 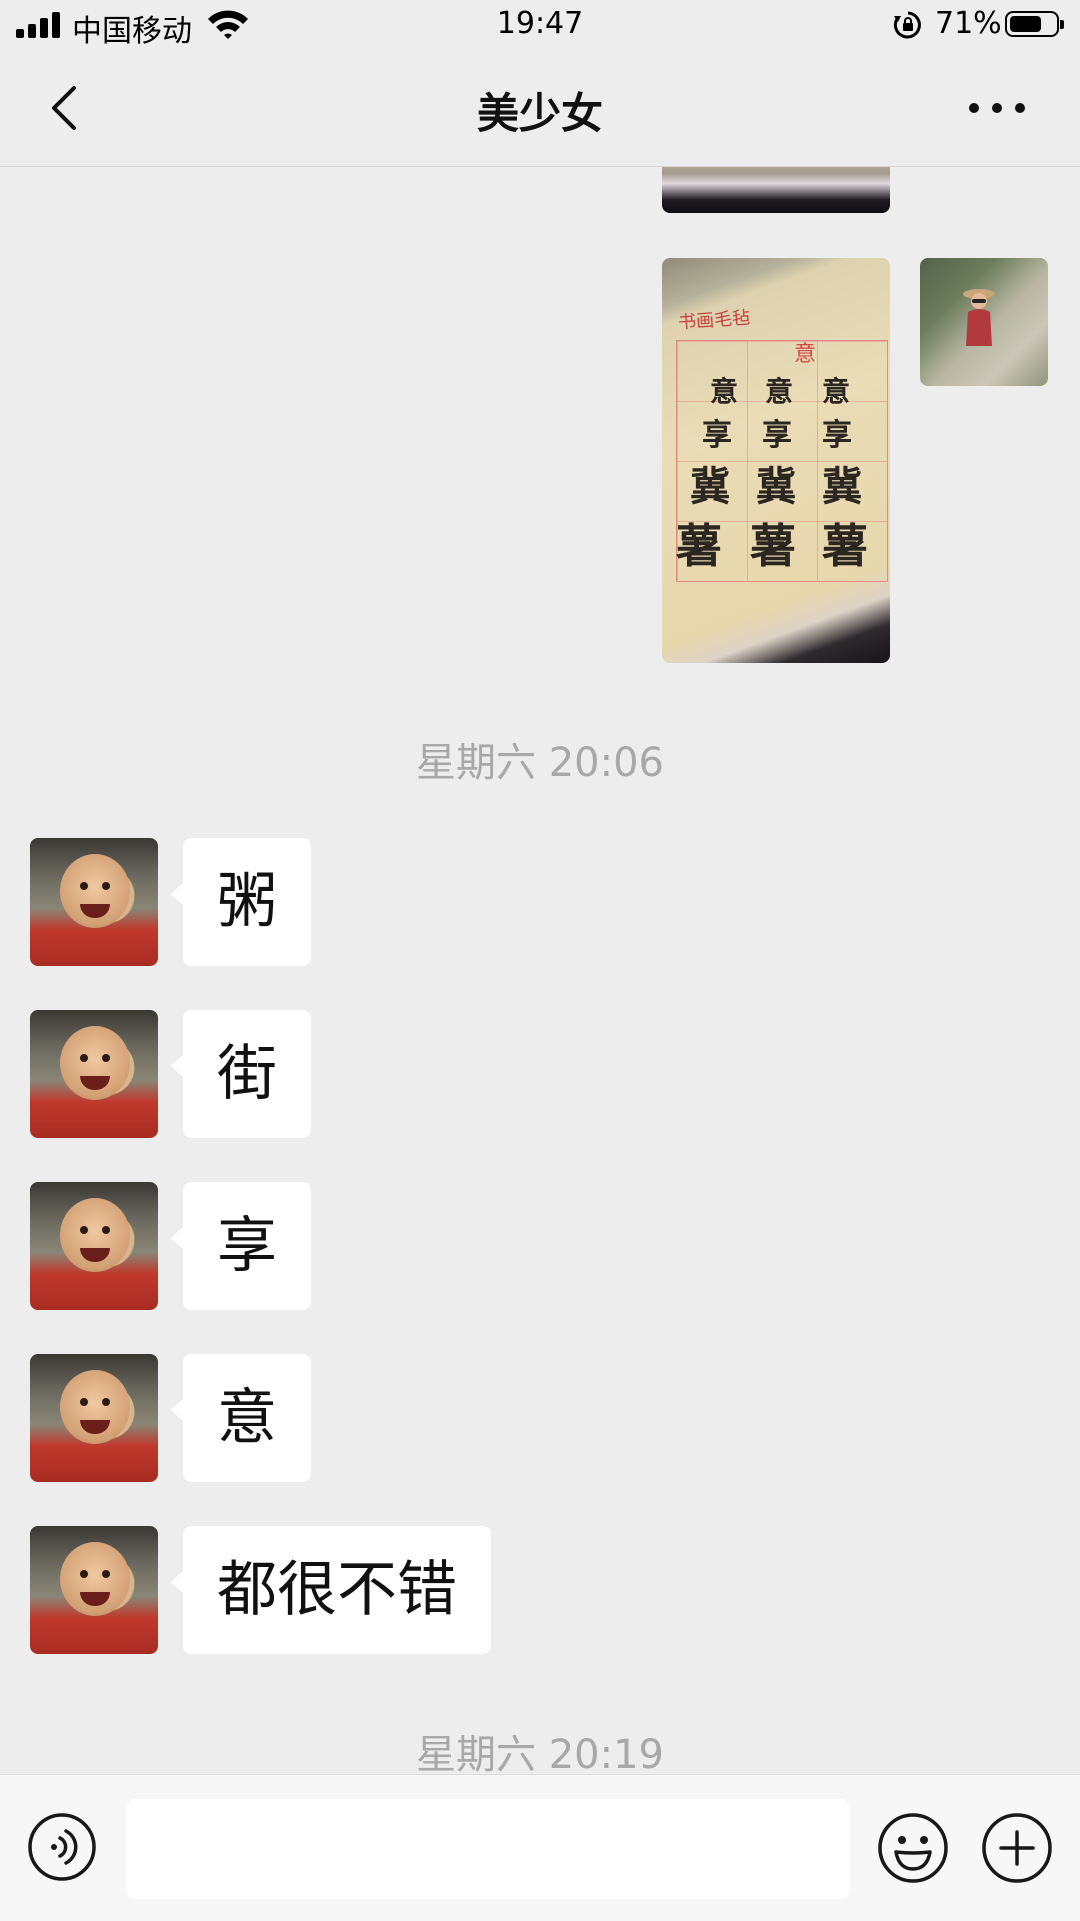 I want to click on time-divider: 星期六 20:19, so click(x=540, y=1753).